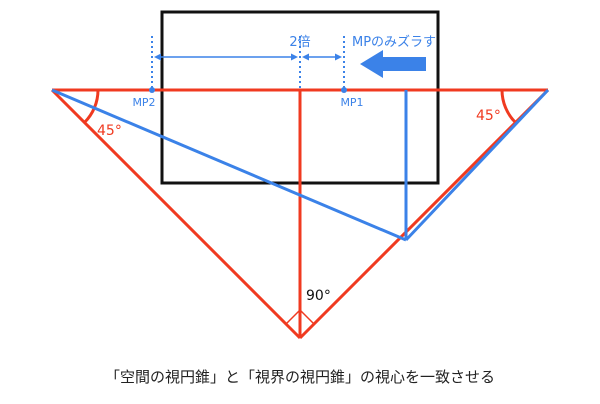 This screenshot has width=600, height=404. What do you see at coordinates (488, 116) in the screenshot?
I see `angle-right-label: 45°` at bounding box center [488, 116].